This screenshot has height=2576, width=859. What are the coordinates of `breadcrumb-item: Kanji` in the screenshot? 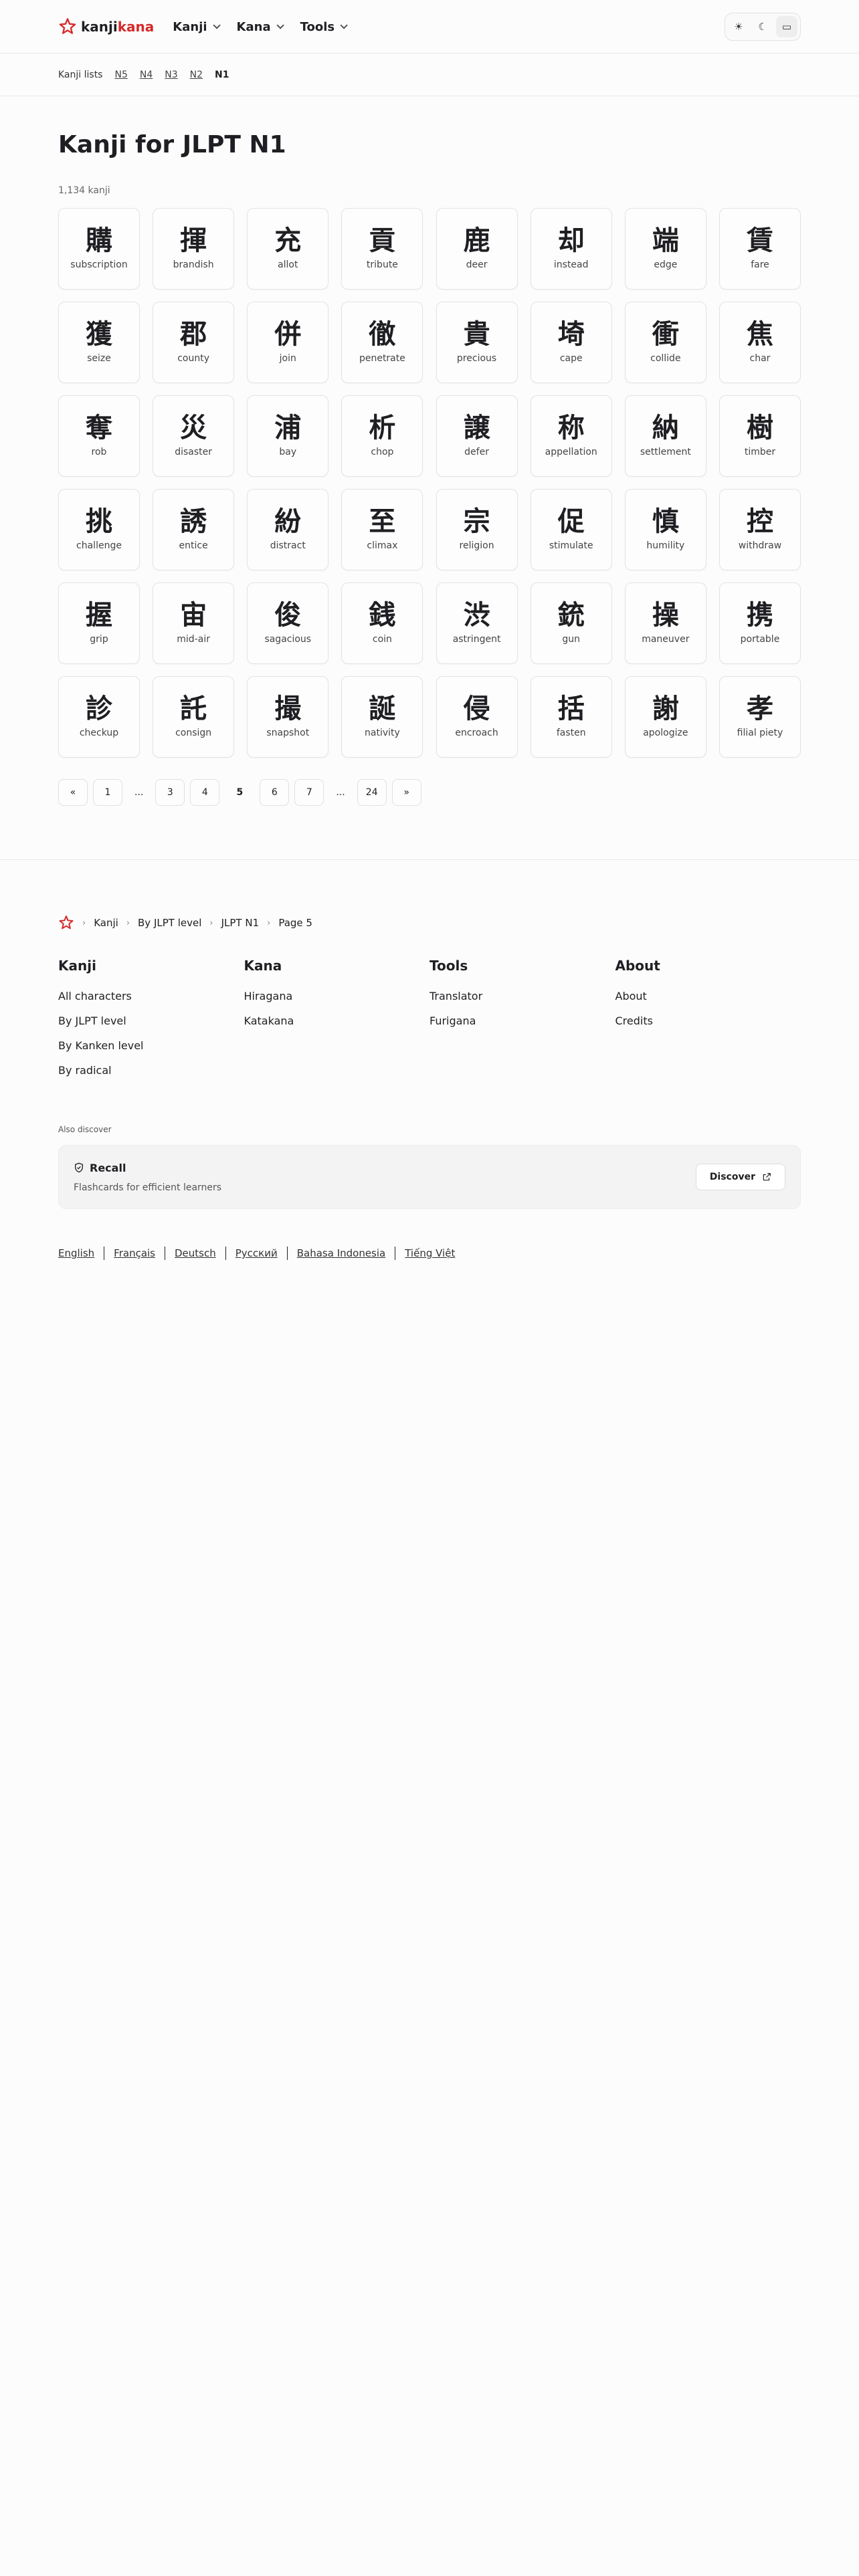 It's located at (106, 923).